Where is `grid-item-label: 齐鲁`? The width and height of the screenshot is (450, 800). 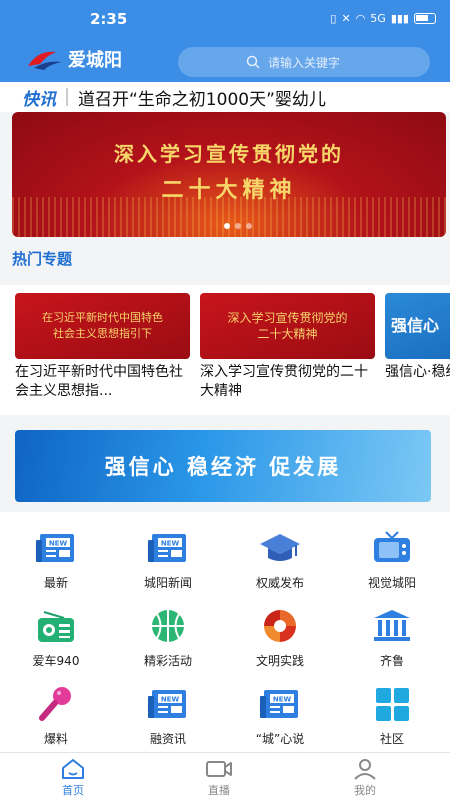 grid-item-label: 齐鲁 is located at coordinates (391, 661).